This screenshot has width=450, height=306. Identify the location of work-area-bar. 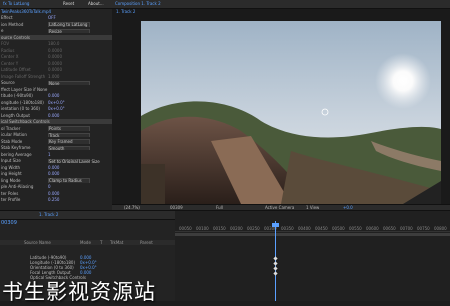
(312, 234).